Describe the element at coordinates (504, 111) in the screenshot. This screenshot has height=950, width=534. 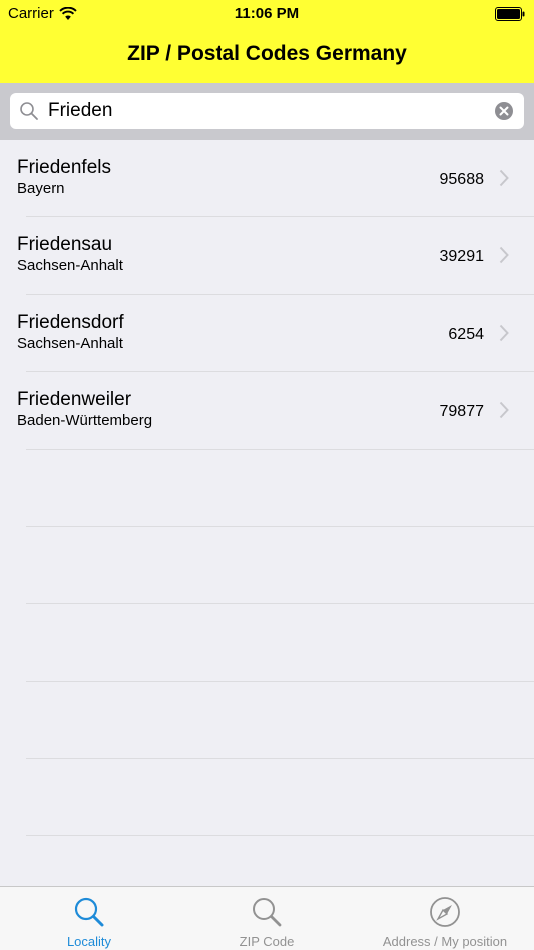
I see `clear-search-icon` at that location.